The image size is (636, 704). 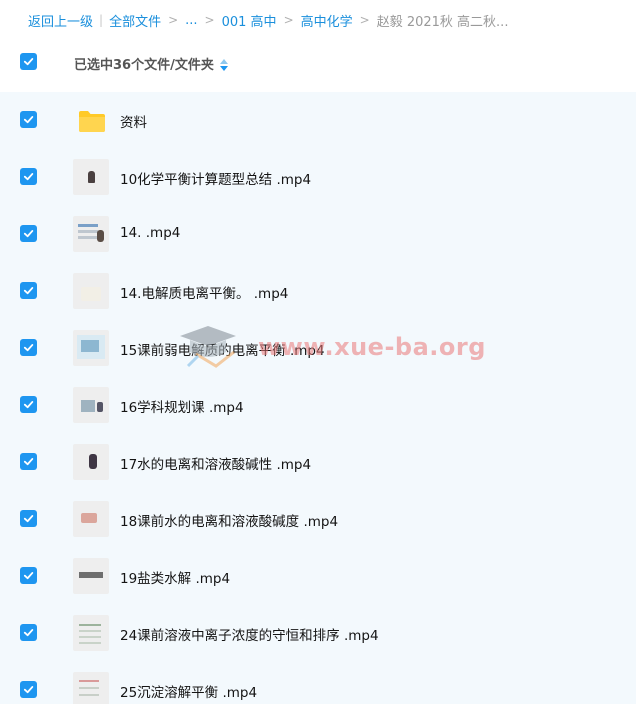 I want to click on file-name: 17水的电离和溶液酸碱性 .mp4, so click(x=215, y=463).